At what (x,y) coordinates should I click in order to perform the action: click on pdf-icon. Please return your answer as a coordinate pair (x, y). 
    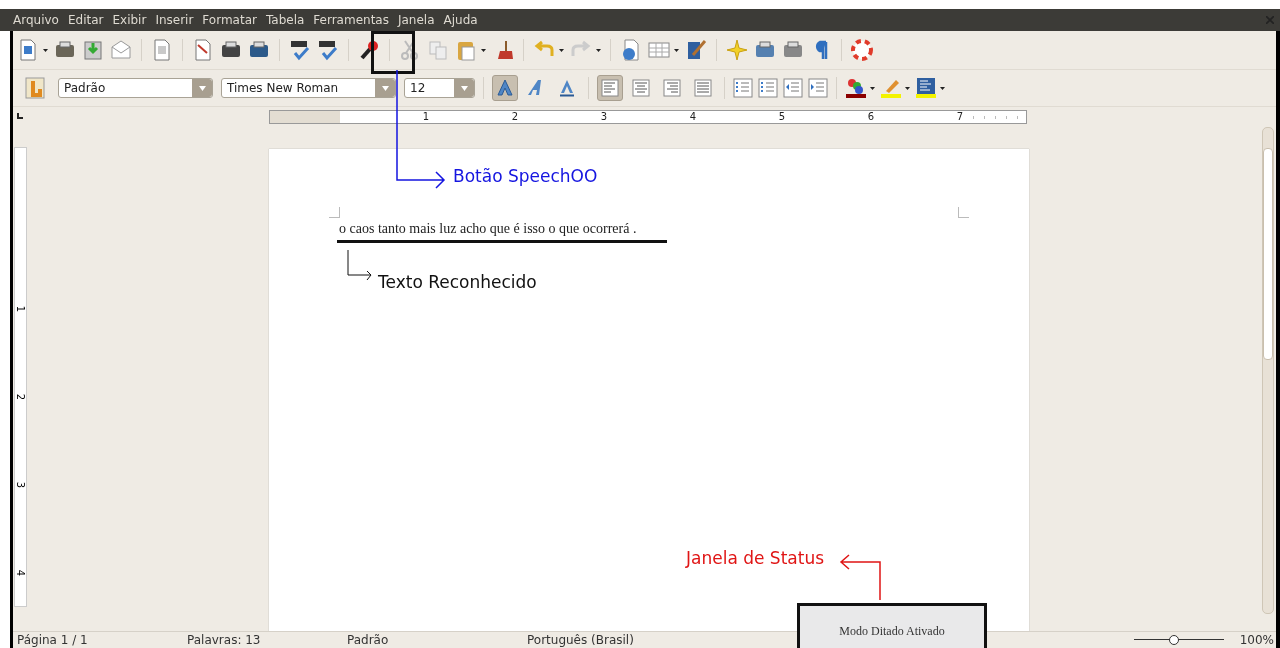
    Looking at the image, I should click on (203, 50).